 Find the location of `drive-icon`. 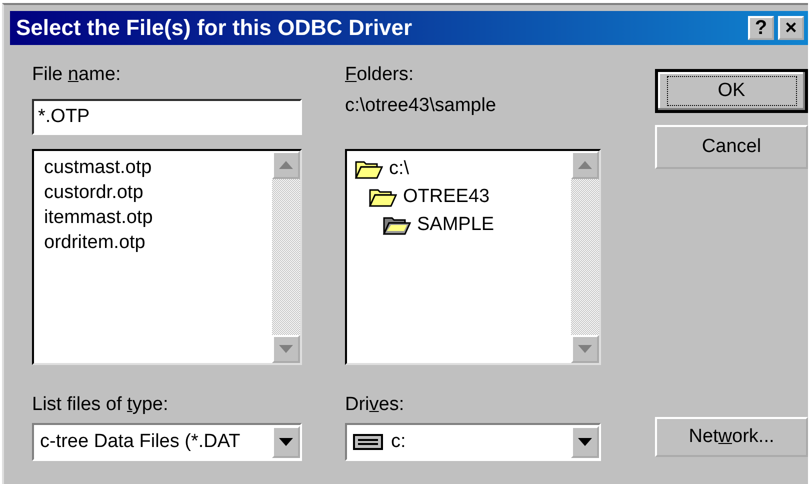

drive-icon is located at coordinates (368, 442).